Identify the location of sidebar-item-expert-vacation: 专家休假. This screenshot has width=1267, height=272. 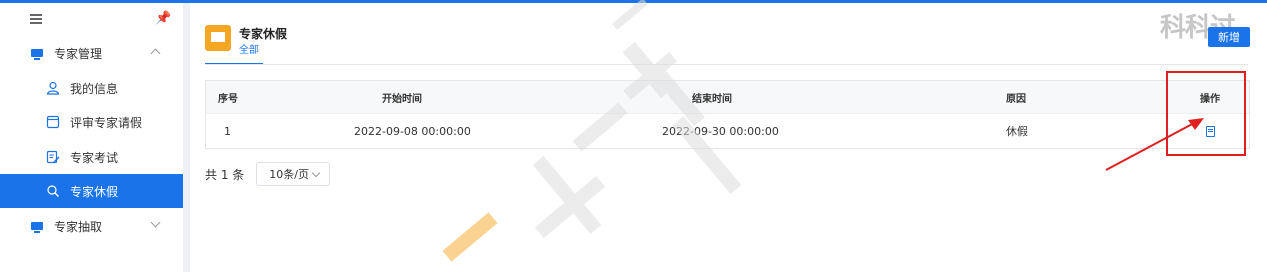
(91, 191).